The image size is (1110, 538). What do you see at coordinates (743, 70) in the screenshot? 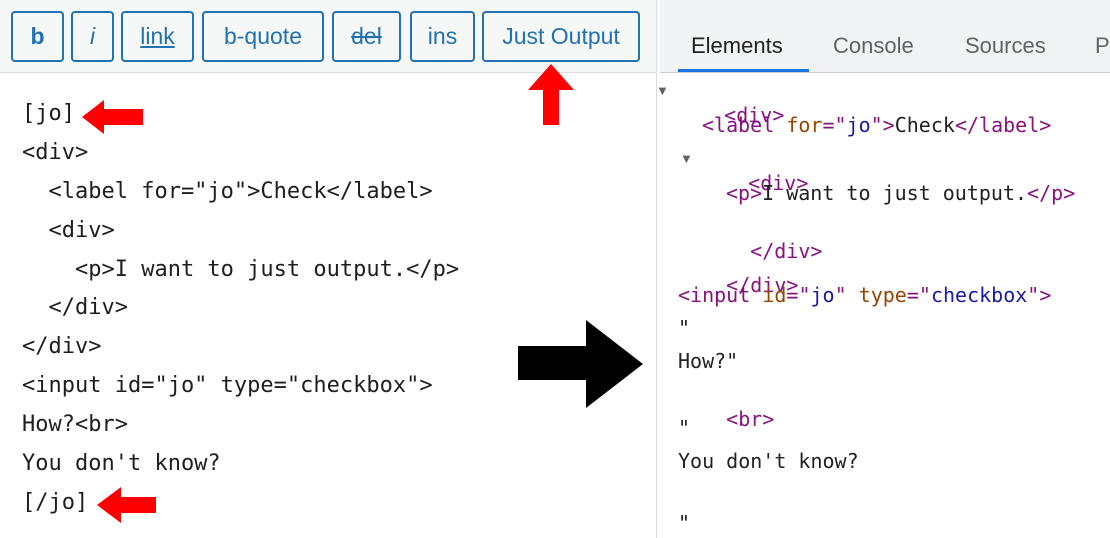
I see `active-tab-indicator` at bounding box center [743, 70].